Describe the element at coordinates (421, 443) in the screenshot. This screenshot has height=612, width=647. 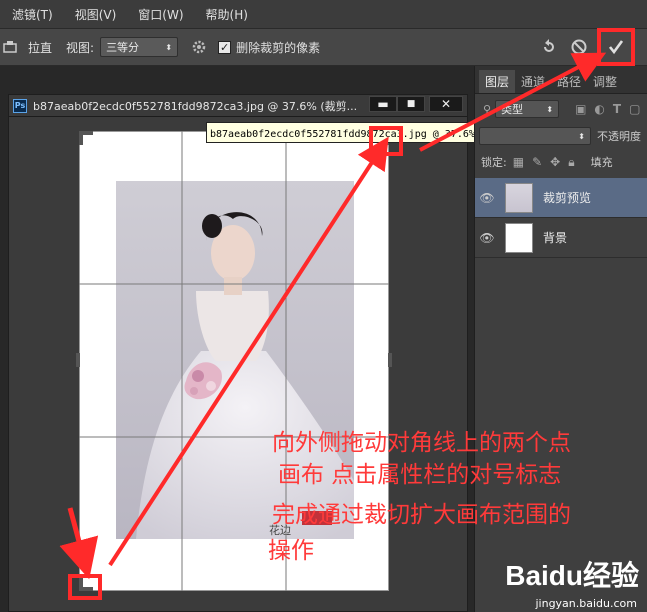
I see `annotation-line-1: 向外侧拖动对角线上的两个点` at that location.